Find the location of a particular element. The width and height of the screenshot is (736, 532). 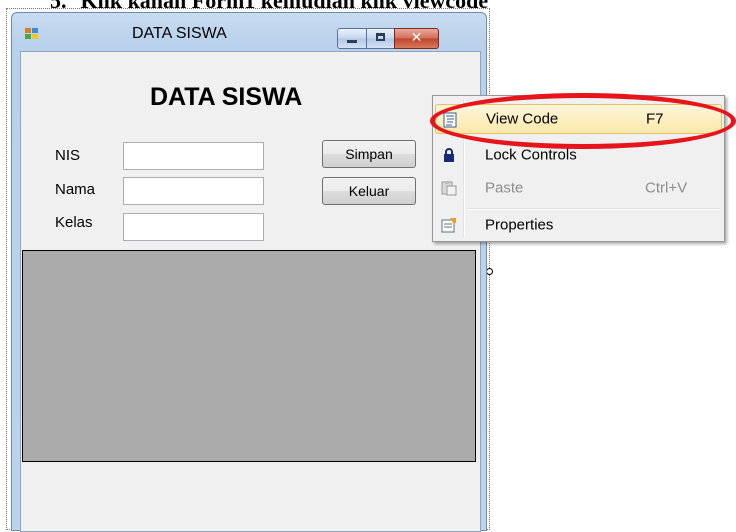

menu-item-lock-controls: Lock Controls is located at coordinates (578, 155).